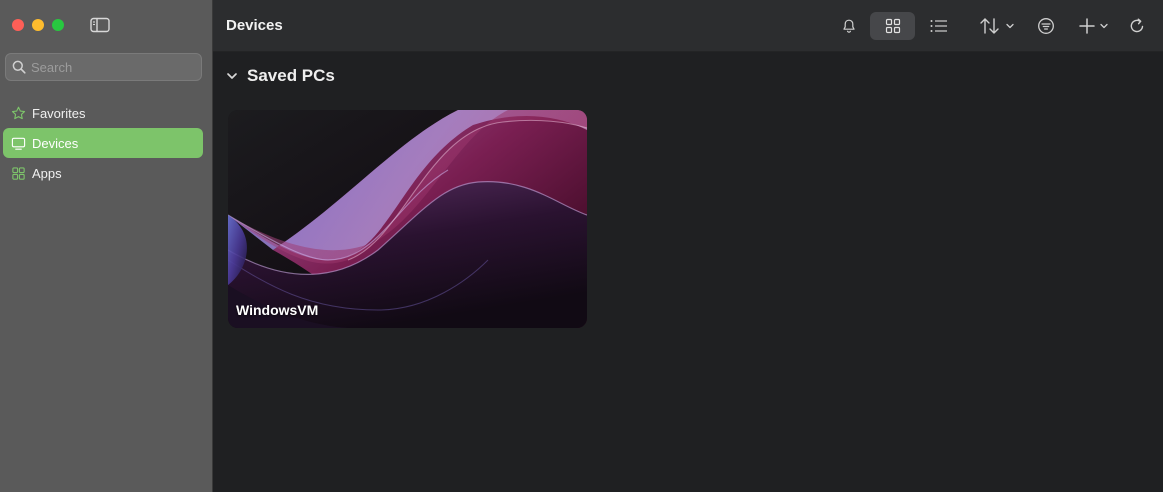  I want to click on sidebar-item-label: Favorites, so click(59, 113).